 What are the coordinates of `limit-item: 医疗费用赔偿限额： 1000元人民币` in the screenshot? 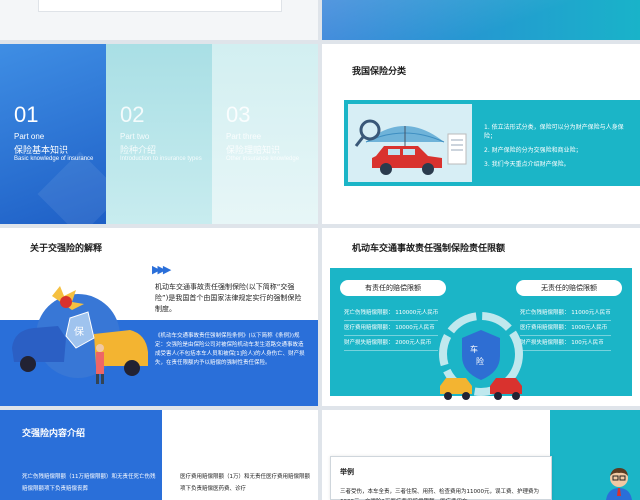 It's located at (565, 328).